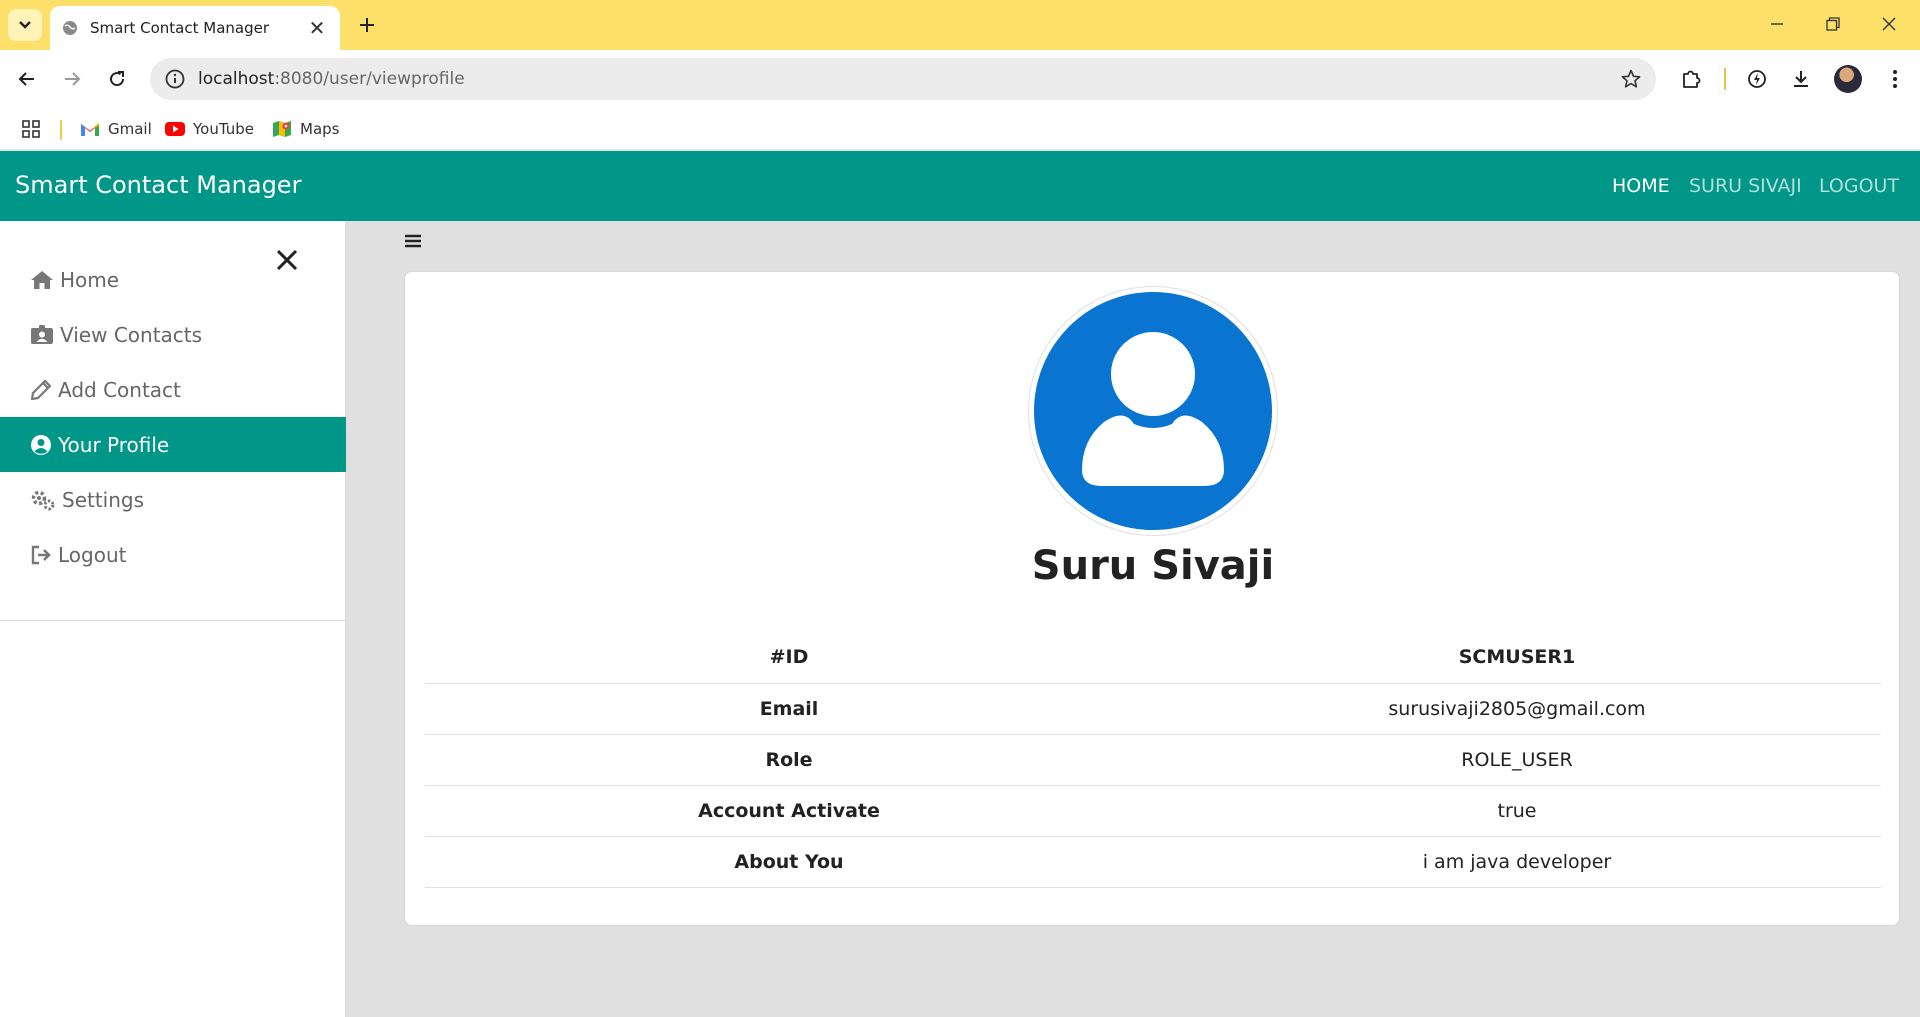  Describe the element at coordinates (1859, 186) in the screenshot. I see `nav-logout-link: LOGOUT` at that location.